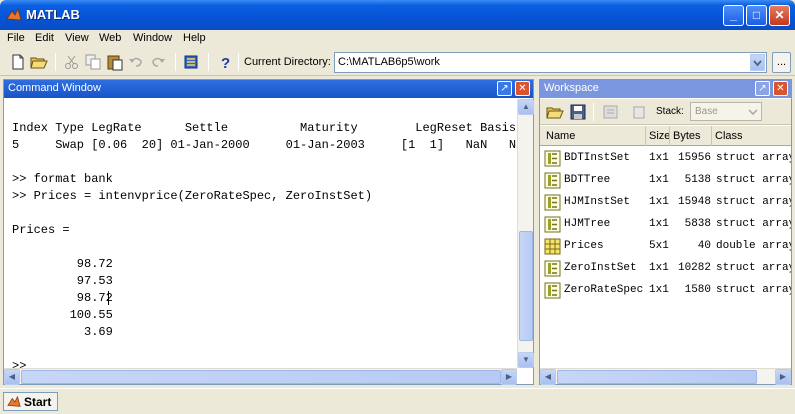 Image resolution: width=795 pixels, height=414 pixels. Describe the element at coordinates (697, 290) in the screenshot. I see `cell-bytes: 1580` at that location.